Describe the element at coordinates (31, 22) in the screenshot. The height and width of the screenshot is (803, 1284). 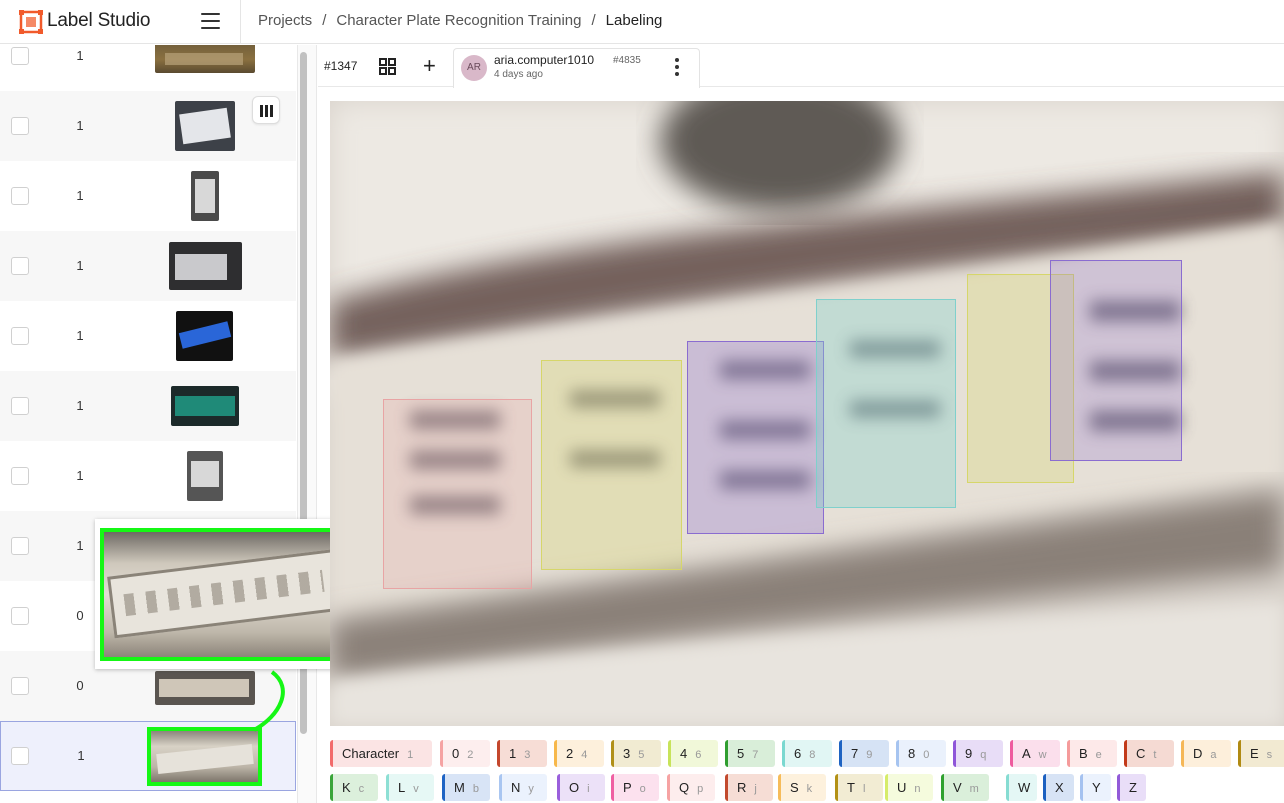
I see `label-studio-logo-icon` at that location.